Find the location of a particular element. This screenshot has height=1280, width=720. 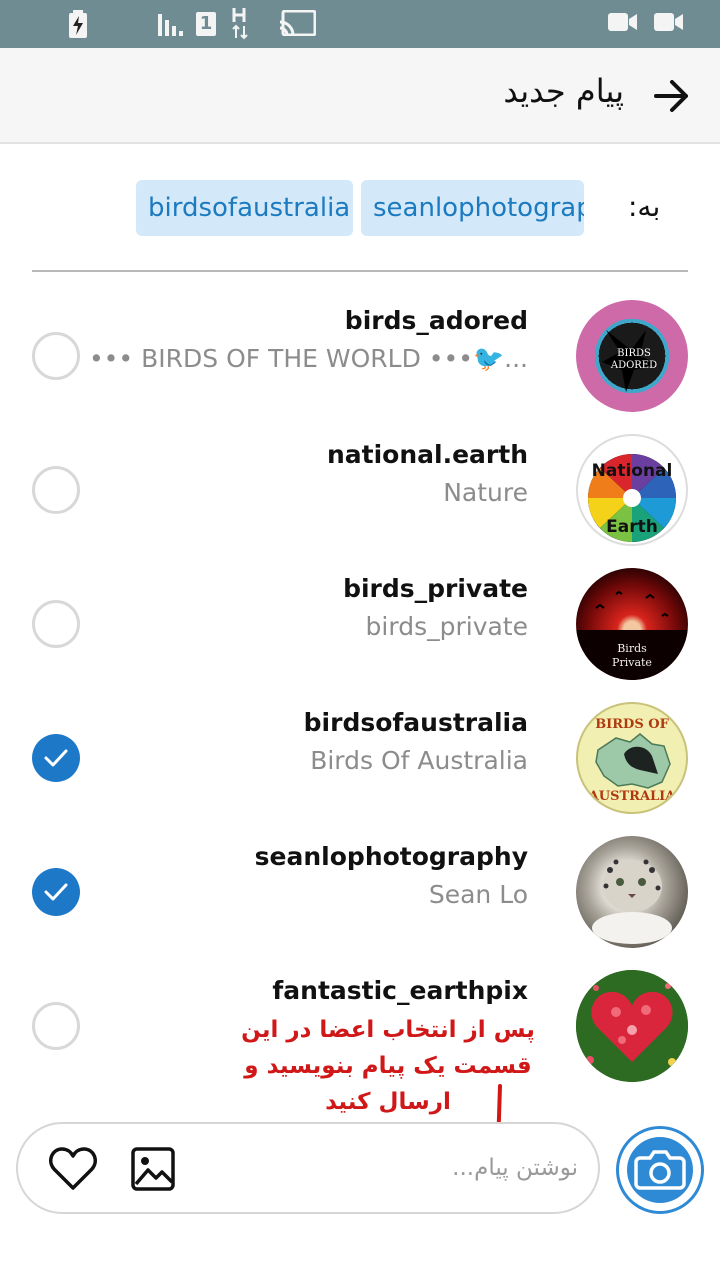

message-input is located at coordinates (378, 1168).